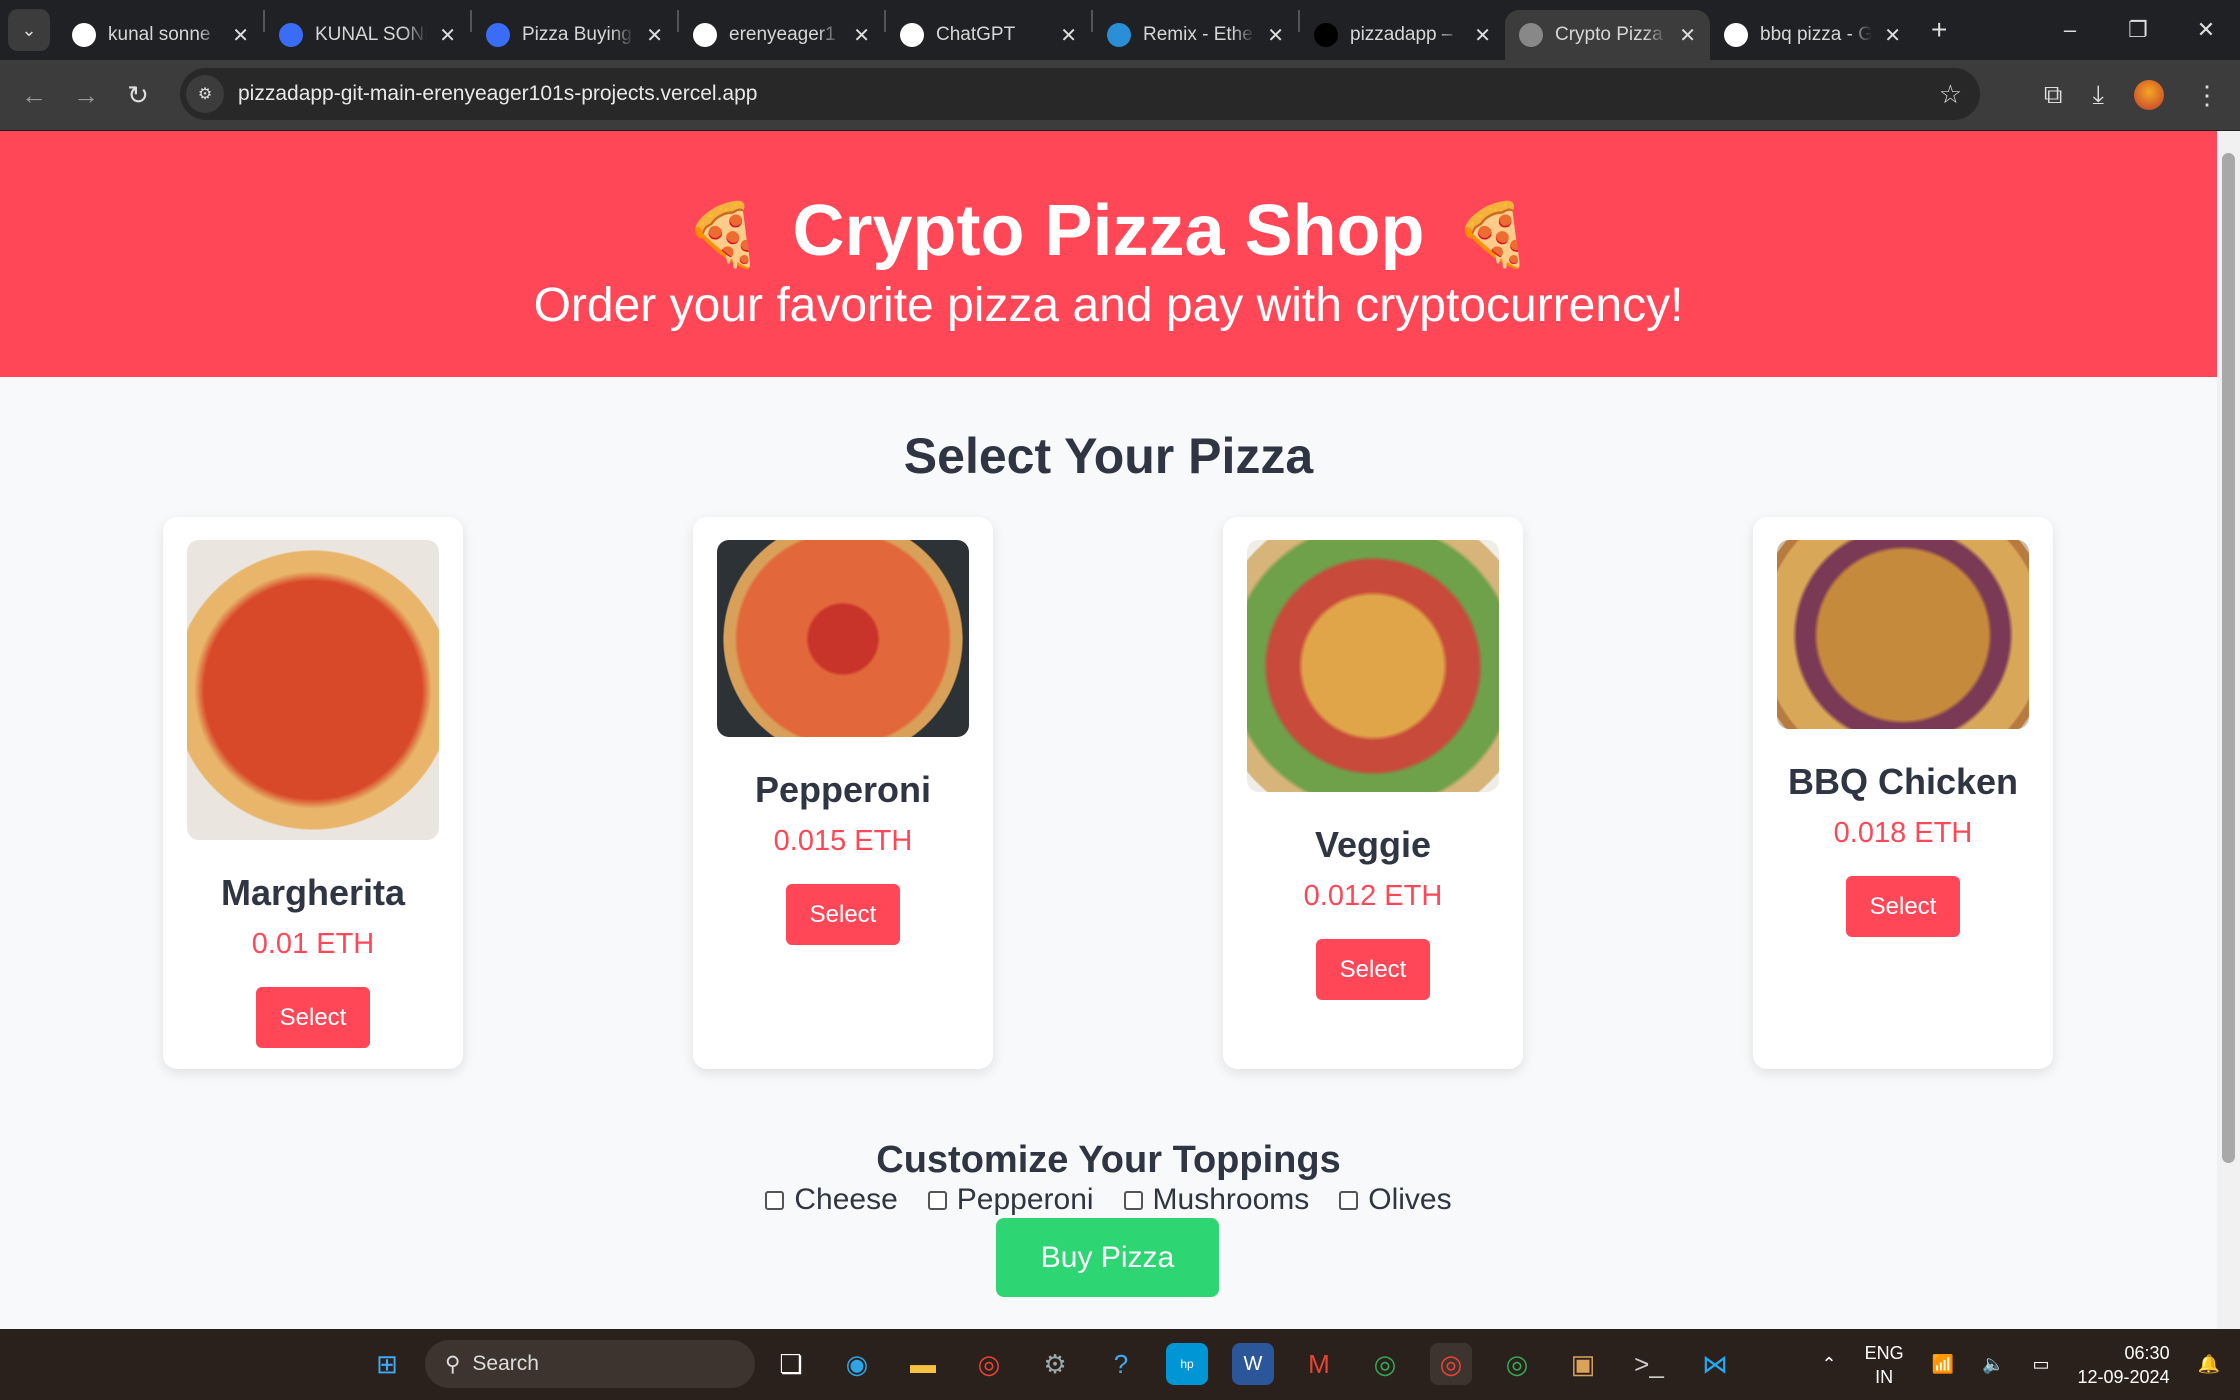  What do you see at coordinates (1187, 1364) in the screenshot?
I see `myhp-icon: hp` at bounding box center [1187, 1364].